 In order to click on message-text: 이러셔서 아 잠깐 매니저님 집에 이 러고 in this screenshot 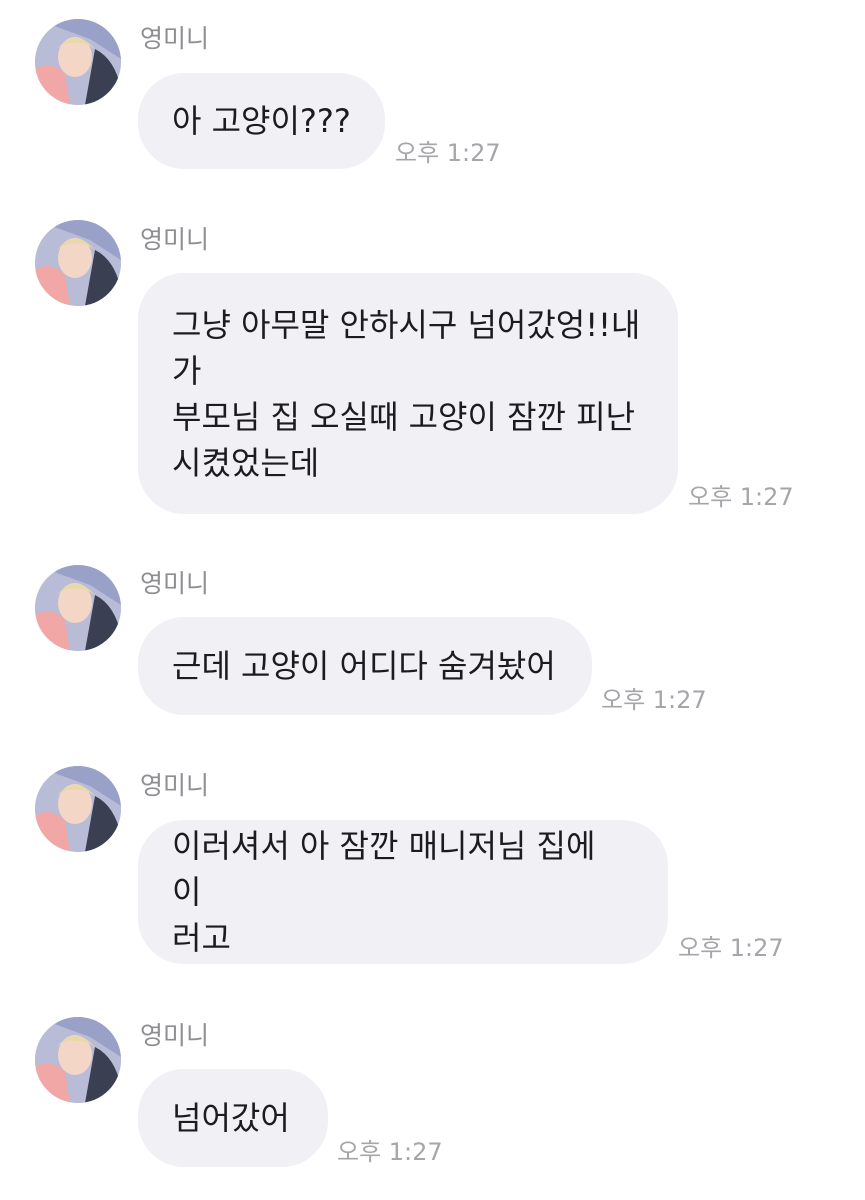, I will do `click(384, 892)`.